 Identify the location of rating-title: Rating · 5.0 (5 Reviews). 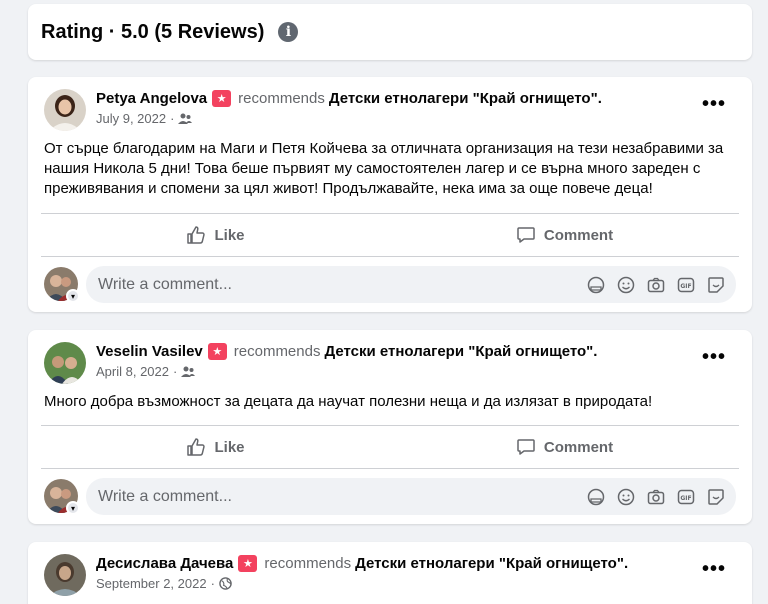
(153, 31).